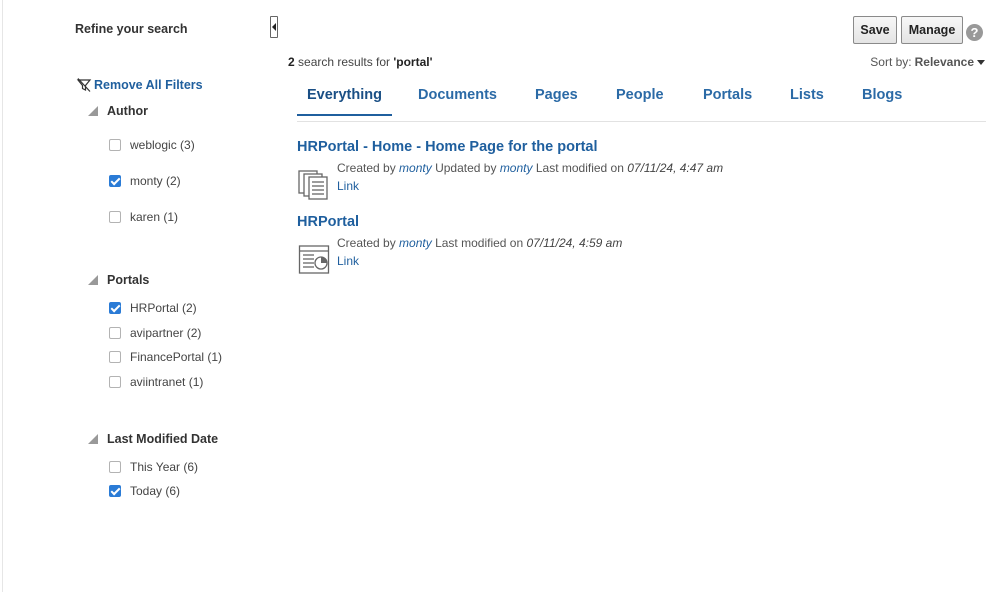 The height and width of the screenshot is (592, 1001). What do you see at coordinates (727, 100) in the screenshot?
I see `tab-portals: Portals` at bounding box center [727, 100].